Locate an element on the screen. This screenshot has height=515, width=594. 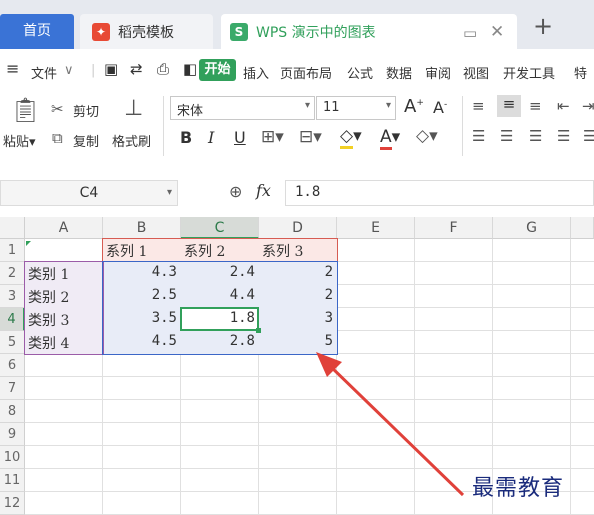
watermark-text: 最需教育 is located at coordinates (518, 488).